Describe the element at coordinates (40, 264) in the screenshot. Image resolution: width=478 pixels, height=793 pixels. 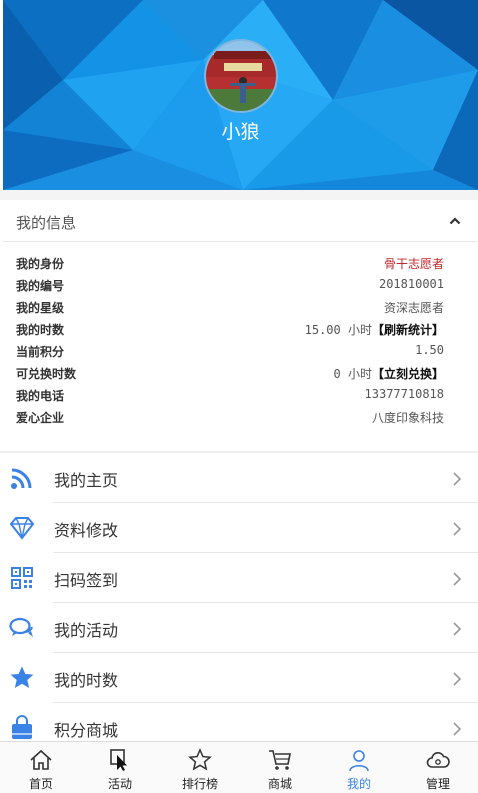
I see `info-label: 我的身份` at that location.